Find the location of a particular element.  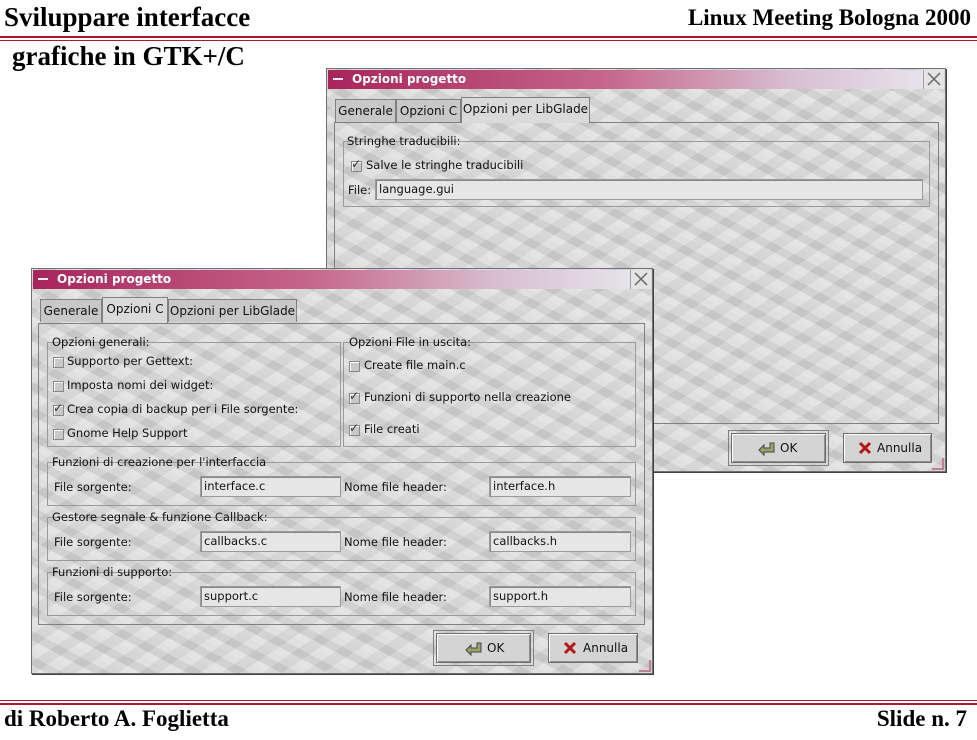

stringhe-frame-label: Stringhe traducibili: is located at coordinates (404, 141).